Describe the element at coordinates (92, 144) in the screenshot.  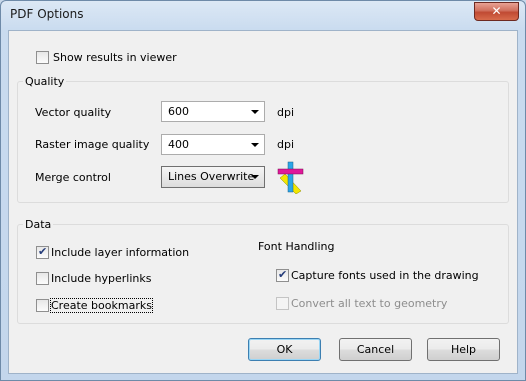
I see `raster-quality-label: Raster image quality` at that location.